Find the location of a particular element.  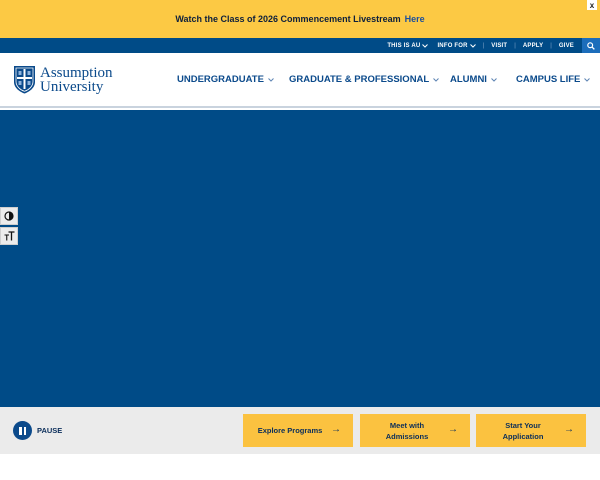

nav-item-graduate-professional: GRADUATE & PROFESSIONAL is located at coordinates (364, 79).